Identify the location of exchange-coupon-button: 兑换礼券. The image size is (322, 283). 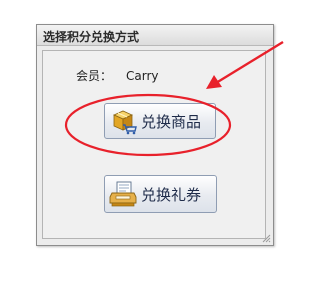
(160, 194).